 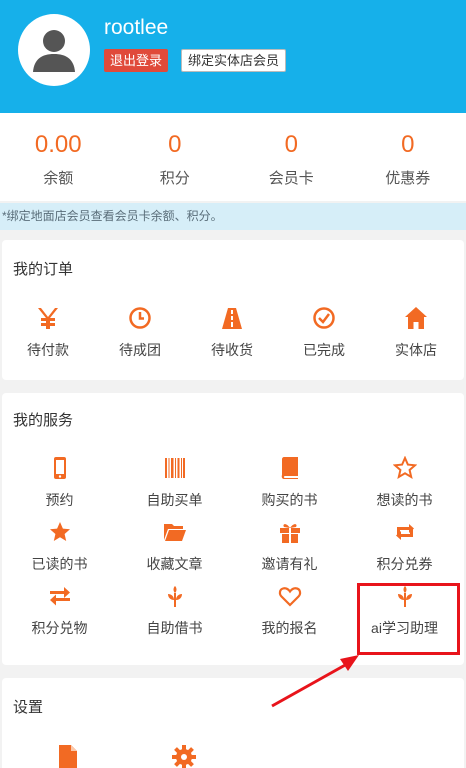 I want to click on document-icon, so click(x=68, y=756).